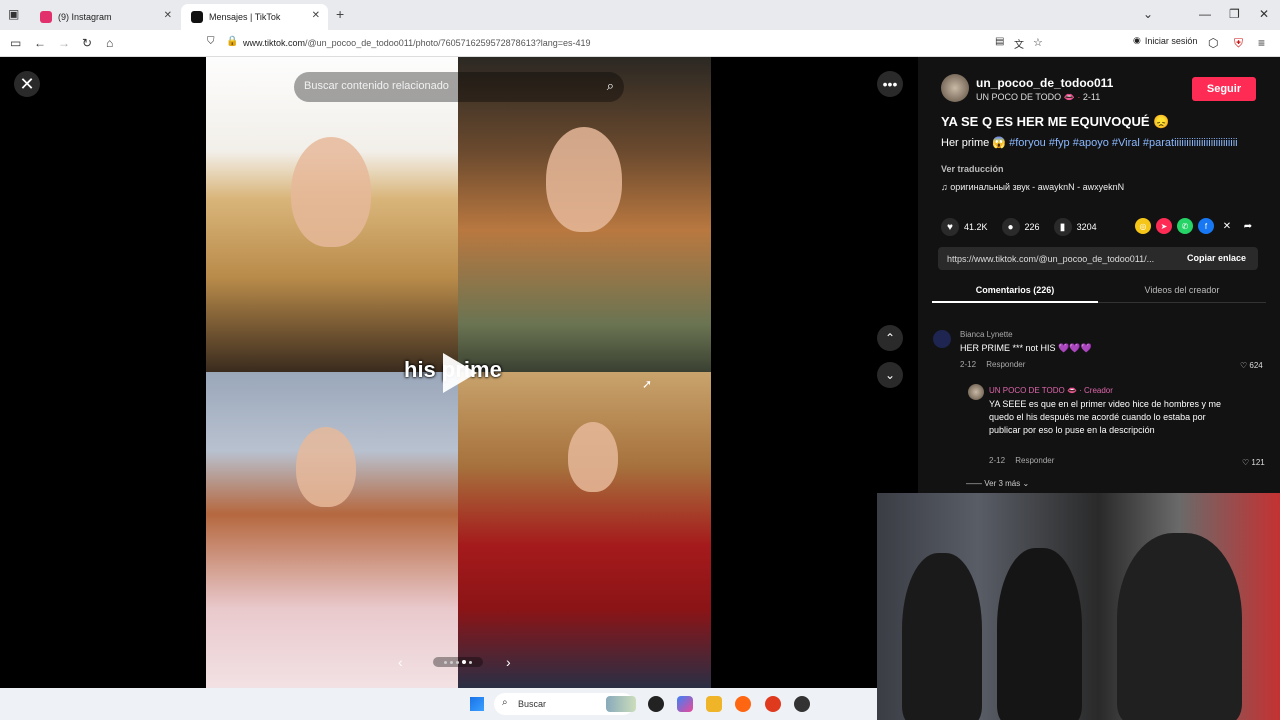 This screenshot has height=720, width=1280. What do you see at coordinates (714, 704) in the screenshot?
I see `file-explorer-icon` at bounding box center [714, 704].